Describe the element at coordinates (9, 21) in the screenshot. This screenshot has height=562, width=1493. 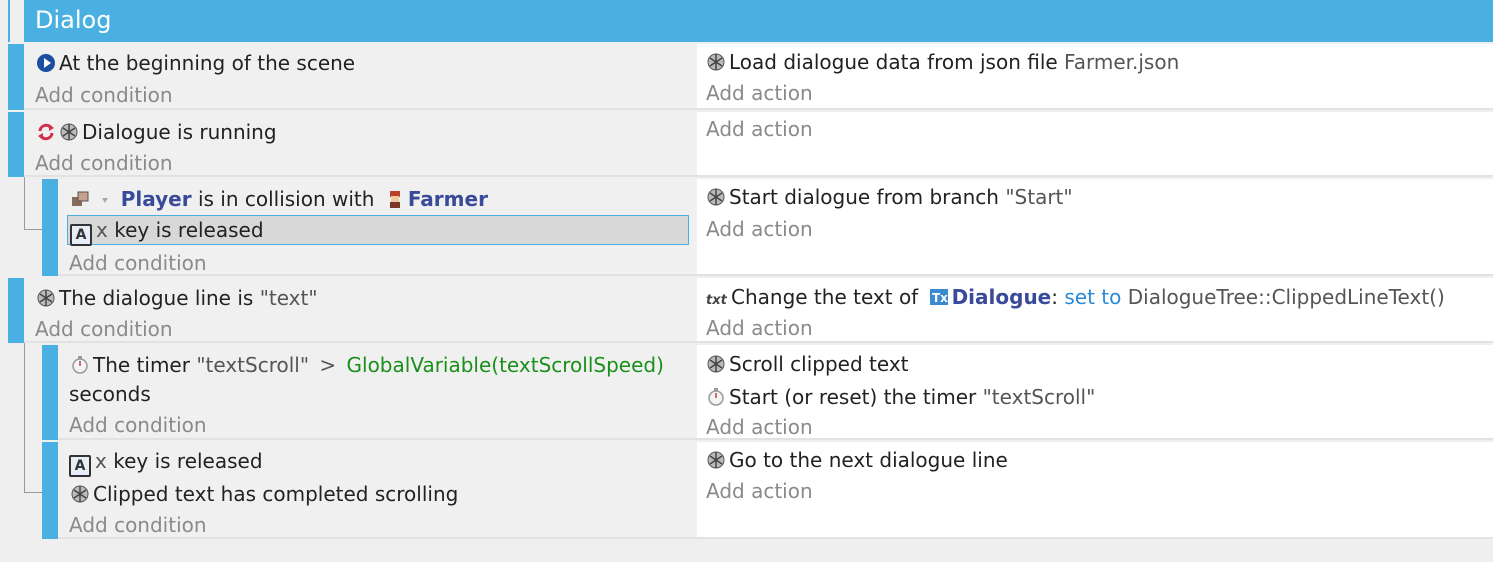
I see `group-tree-bar` at that location.